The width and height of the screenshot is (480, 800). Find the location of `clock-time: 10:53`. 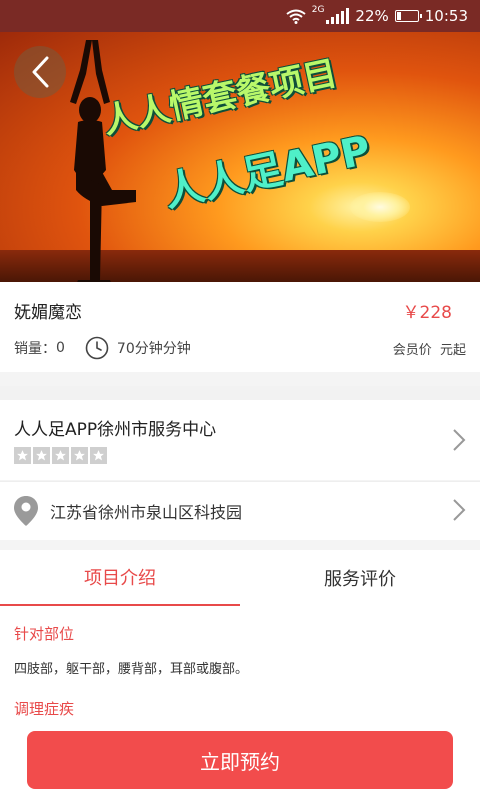

clock-time: 10:53 is located at coordinates (446, 16).